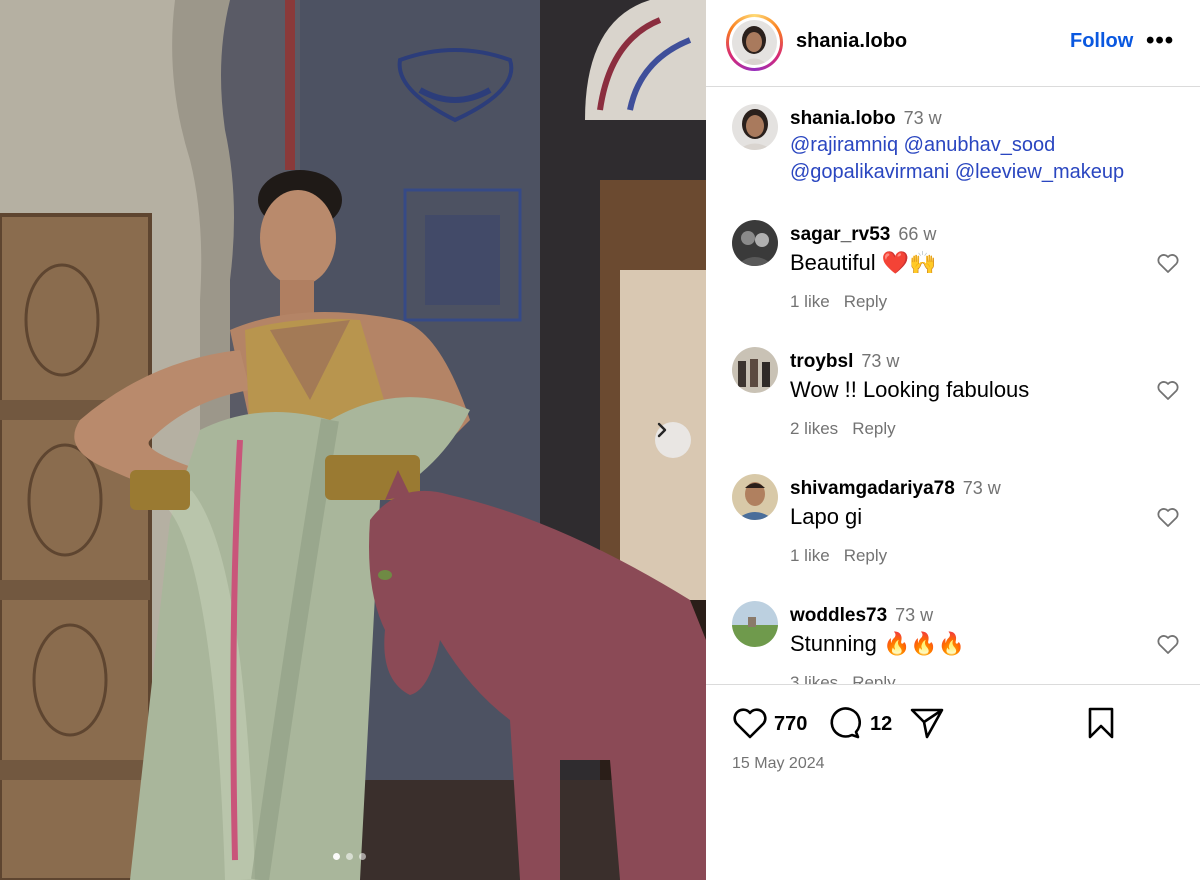  Describe the element at coordinates (673, 440) in the screenshot. I see `next-image-button` at that location.